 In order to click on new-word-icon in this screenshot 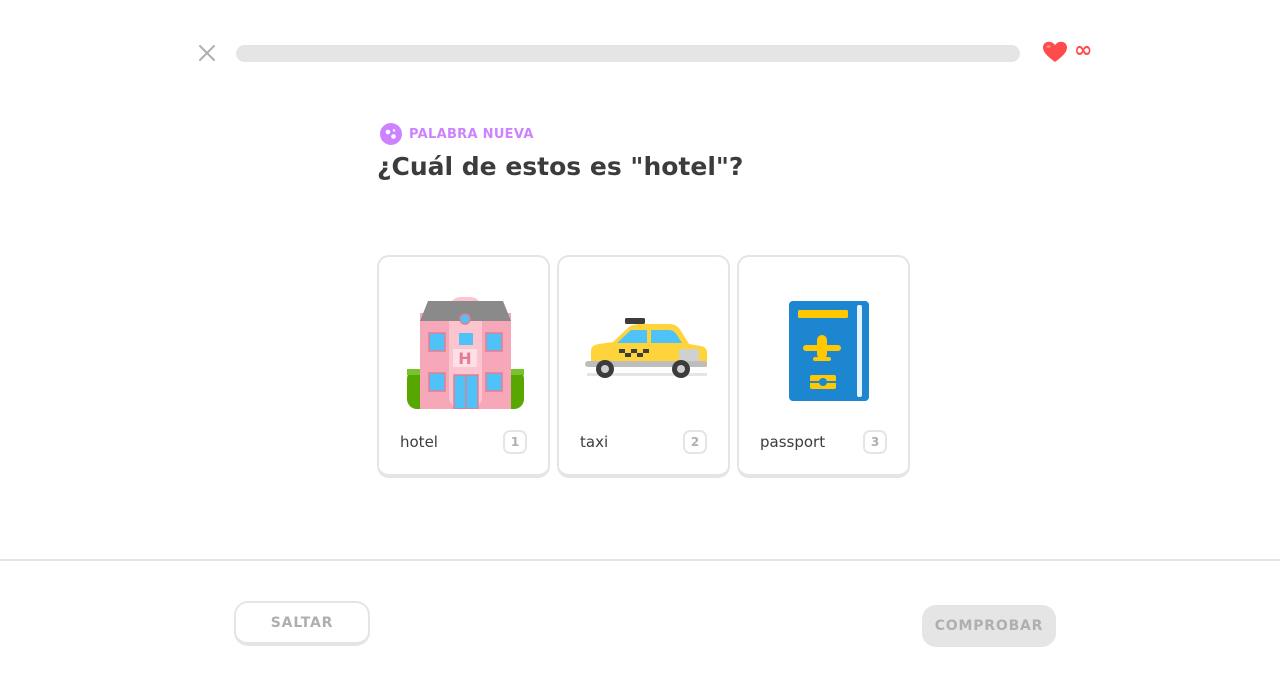, I will do `click(391, 134)`.